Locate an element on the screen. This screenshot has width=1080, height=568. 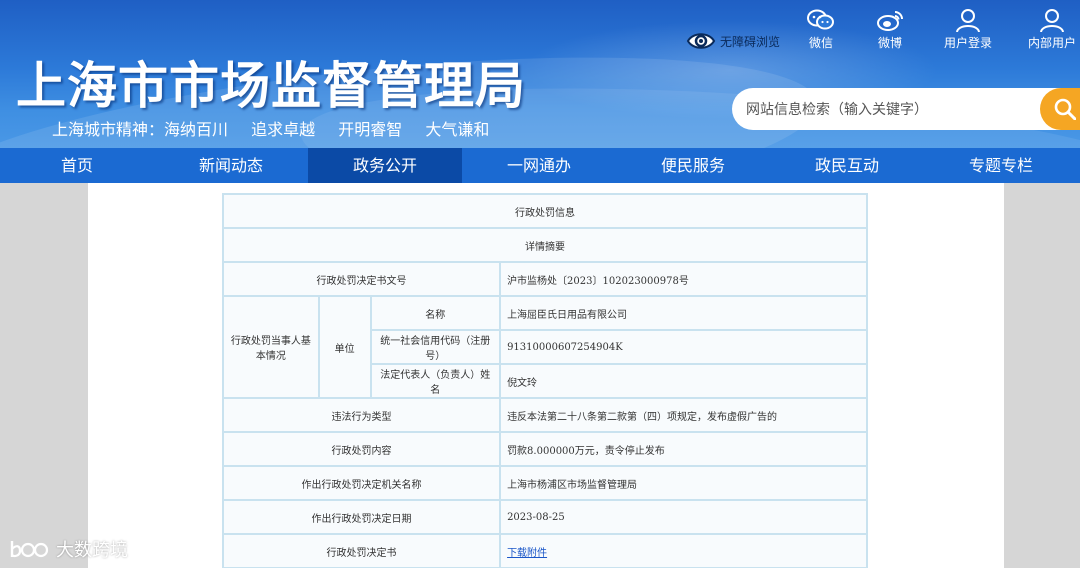
nav-item-home: 首页 is located at coordinates (77, 165).